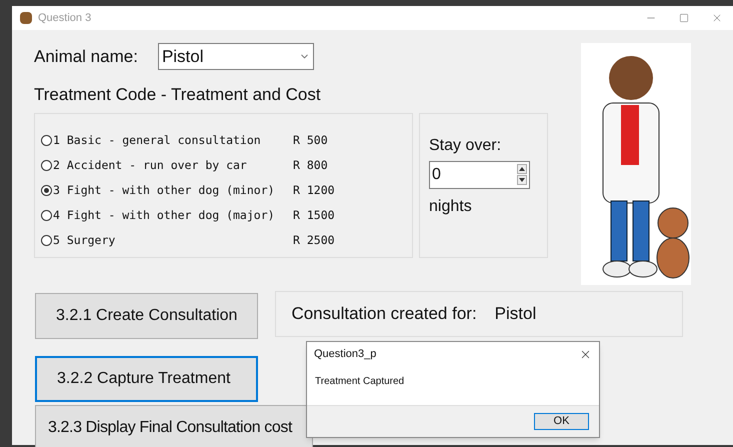 The image size is (733, 447). Describe the element at coordinates (226, 191) in the screenshot. I see `treatment-radio: 3 Fight - with other dog (minor) R 1200` at that location.